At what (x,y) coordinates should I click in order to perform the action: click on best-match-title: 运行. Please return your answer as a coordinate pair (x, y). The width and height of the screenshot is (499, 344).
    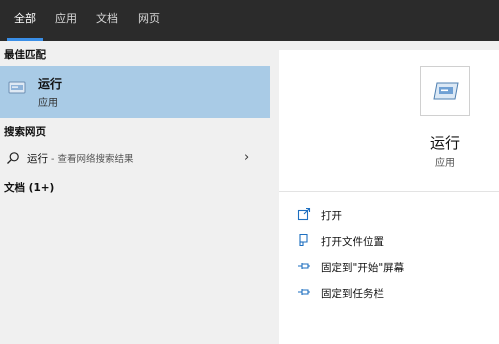
    Looking at the image, I should click on (50, 84).